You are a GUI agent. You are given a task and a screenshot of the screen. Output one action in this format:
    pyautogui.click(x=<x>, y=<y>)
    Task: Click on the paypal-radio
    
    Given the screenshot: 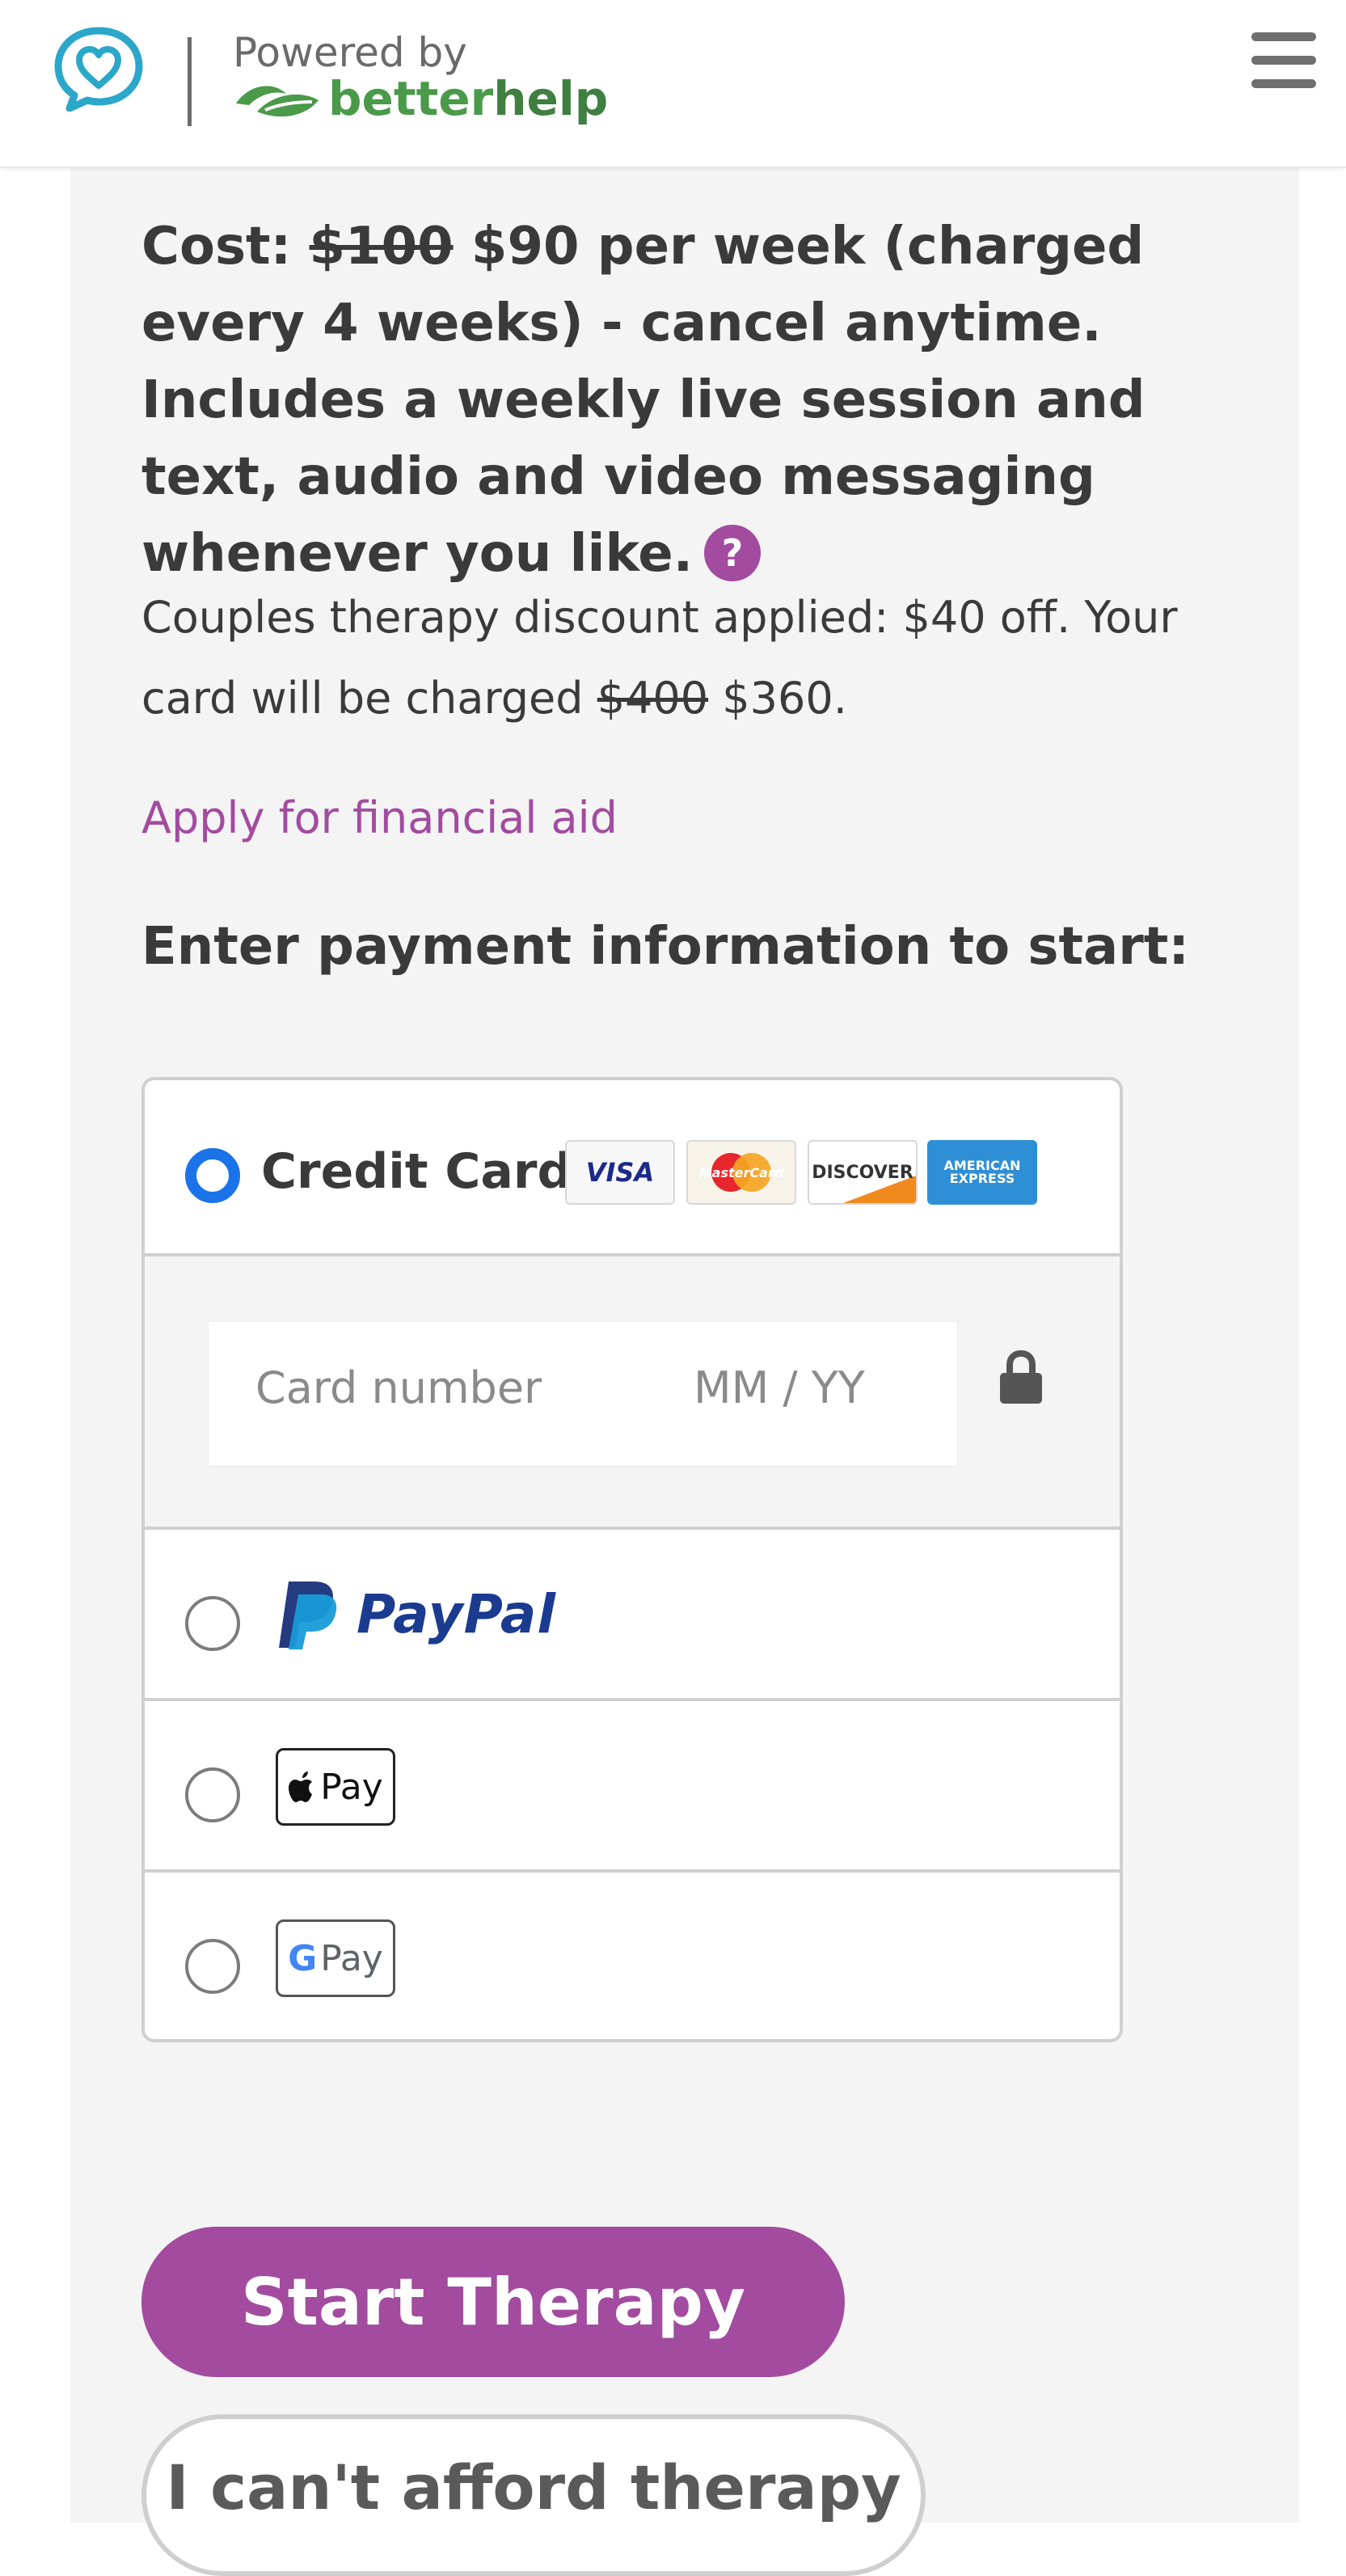 What is the action you would take?
    pyautogui.click(x=212, y=1623)
    